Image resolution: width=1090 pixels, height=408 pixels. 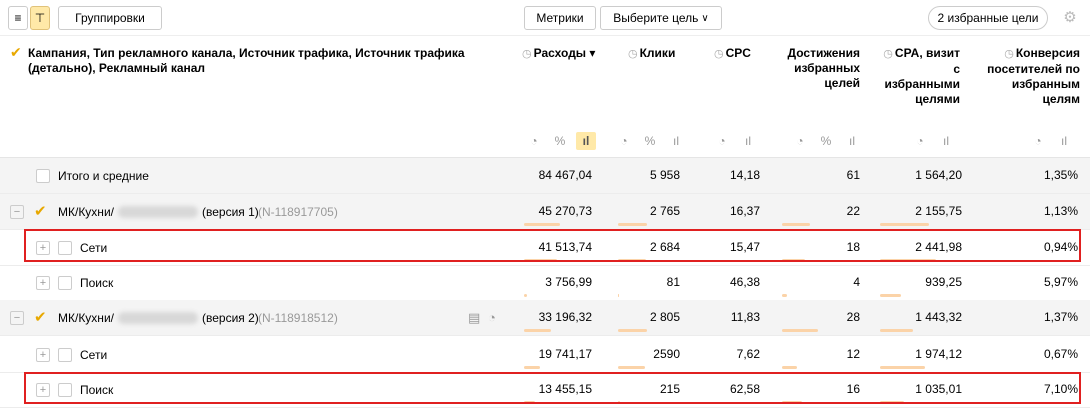 I want to click on cell-cpa: 939,25, so click(x=943, y=282).